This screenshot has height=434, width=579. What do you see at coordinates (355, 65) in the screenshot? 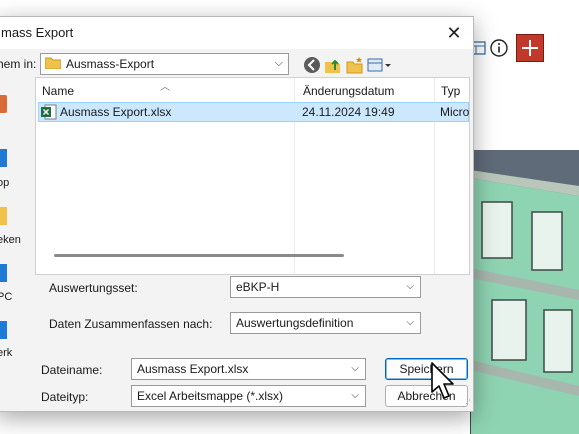
I see `new-folder-icon` at bounding box center [355, 65].